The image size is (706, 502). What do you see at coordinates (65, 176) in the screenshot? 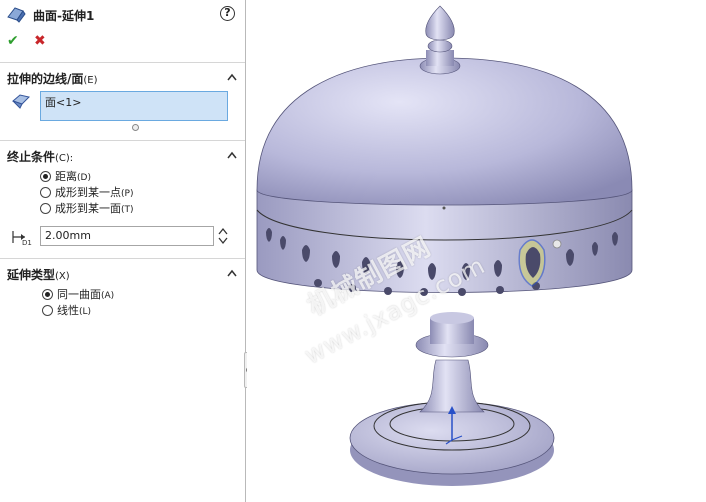
I see `radio-distance: 距离(D)` at bounding box center [65, 176].